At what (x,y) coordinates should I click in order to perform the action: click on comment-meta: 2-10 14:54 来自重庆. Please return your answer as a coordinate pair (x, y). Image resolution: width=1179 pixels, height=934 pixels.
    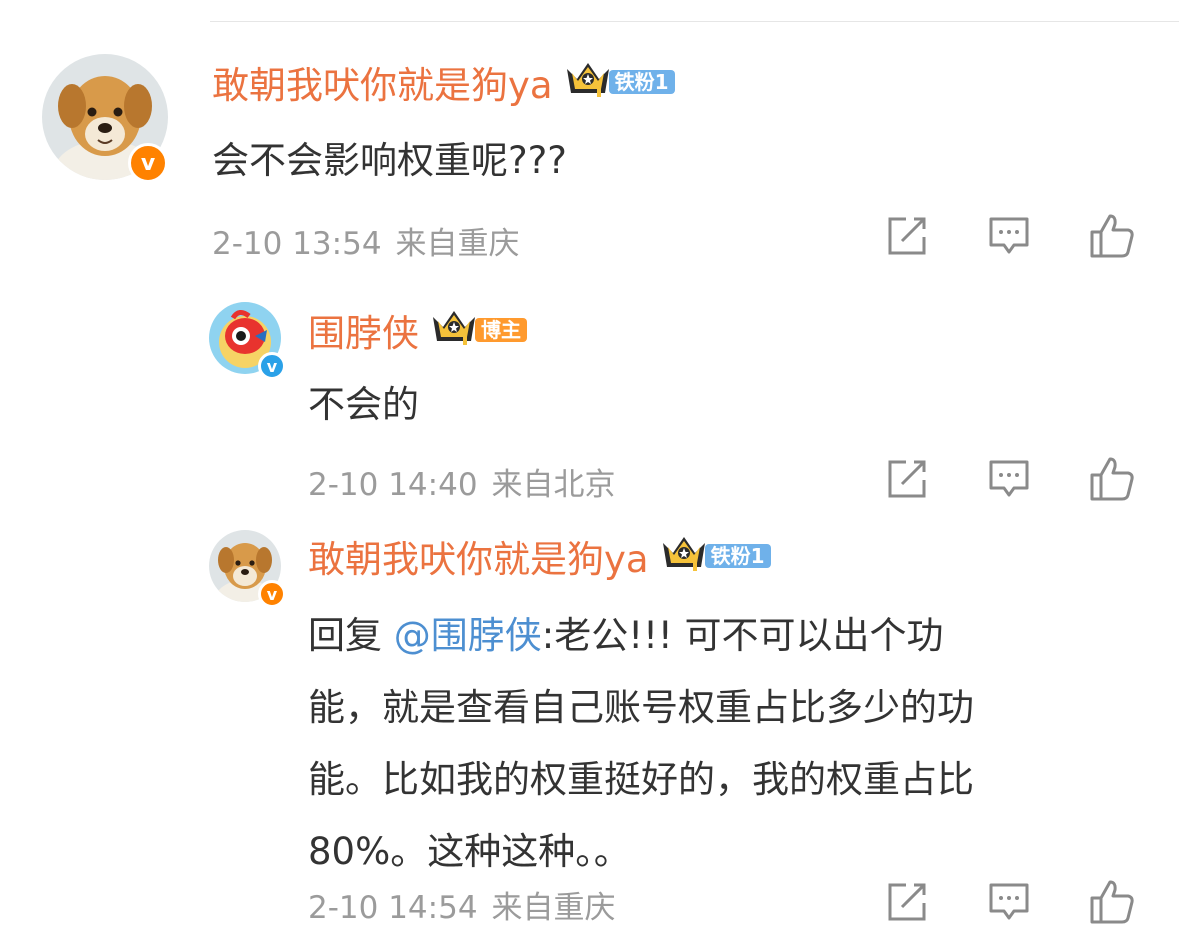
    Looking at the image, I should click on (462, 904).